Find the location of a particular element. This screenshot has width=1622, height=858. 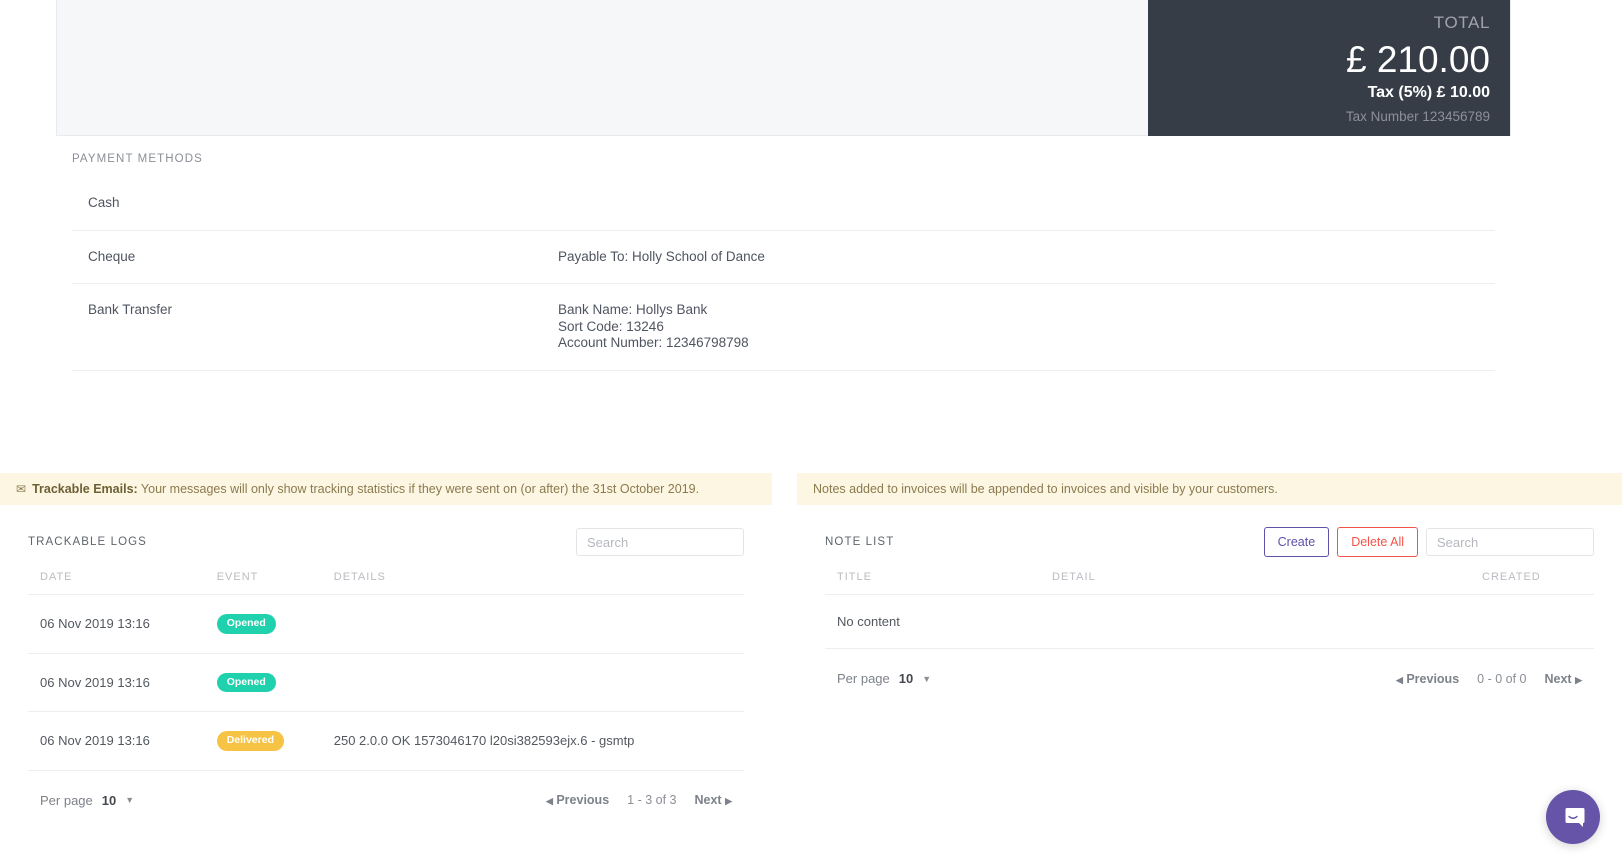

column-header-detail: DETAIL is located at coordinates (1255, 583).